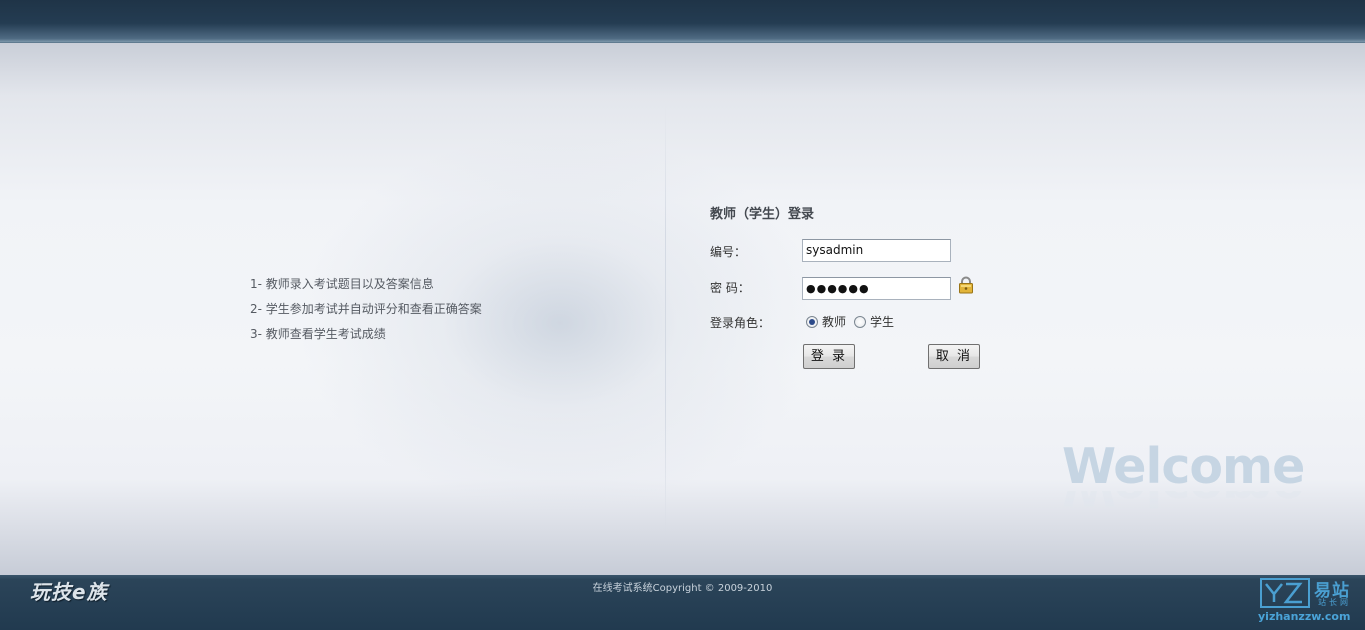  I want to click on watermark-logo-icon, so click(1285, 593).